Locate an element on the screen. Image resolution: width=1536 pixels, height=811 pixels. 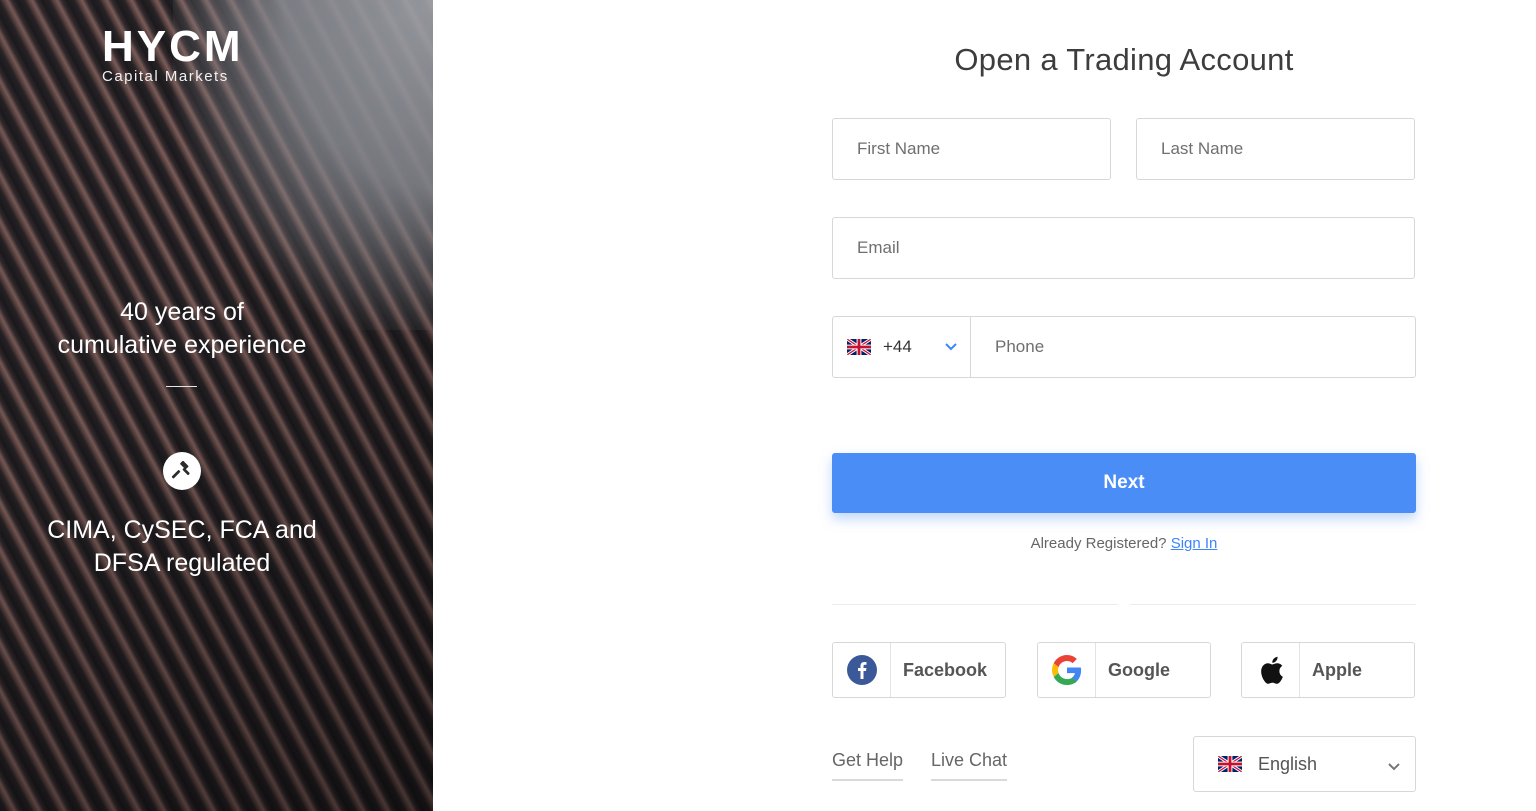
phone-field is located at coordinates (1193, 347).